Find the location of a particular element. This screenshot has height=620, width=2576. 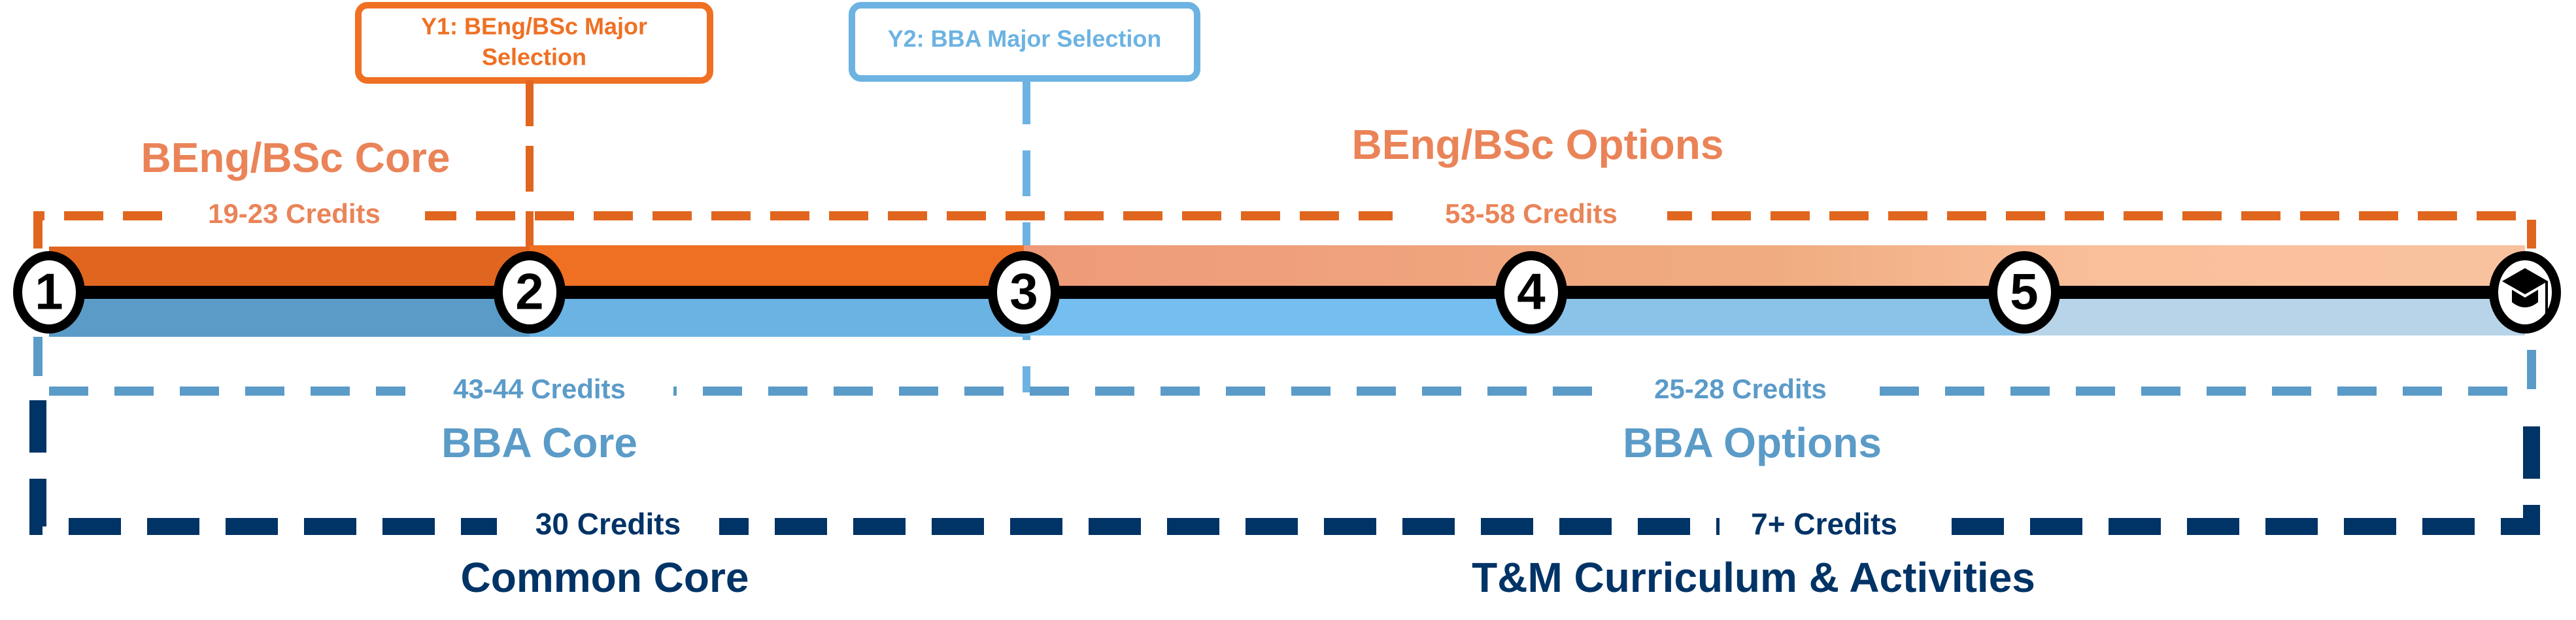

year-node-5: 5 is located at coordinates (2024, 292).